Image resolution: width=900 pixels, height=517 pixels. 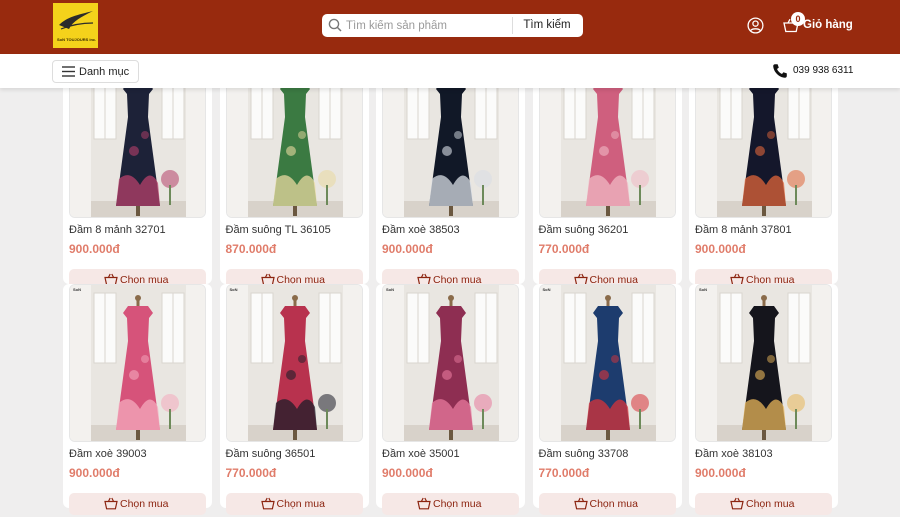 What do you see at coordinates (278, 230) in the screenshot?
I see `product-name: Đầm suông TL 36105` at bounding box center [278, 230].